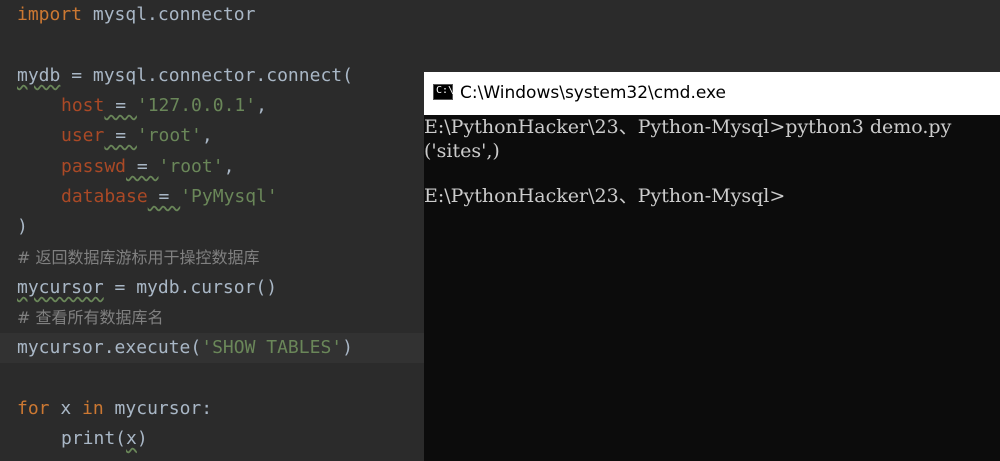  I want to click on code-text: mysql.connector, so click(169, 14).